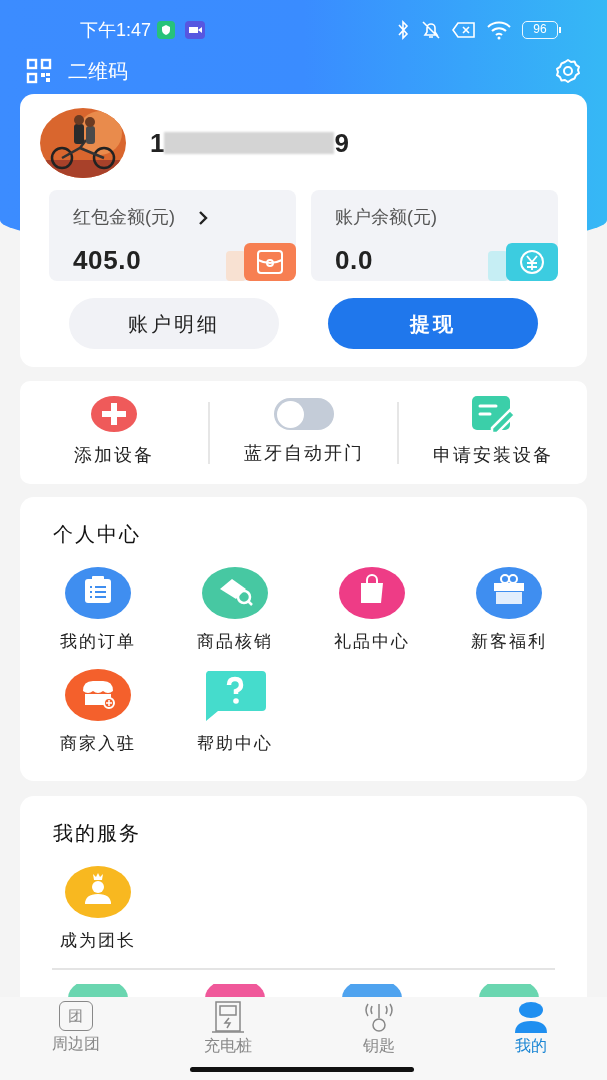 The height and width of the screenshot is (1080, 607). What do you see at coordinates (434, 235) in the screenshot?
I see `balance-card: 账户余额(元) 0.0` at bounding box center [434, 235].